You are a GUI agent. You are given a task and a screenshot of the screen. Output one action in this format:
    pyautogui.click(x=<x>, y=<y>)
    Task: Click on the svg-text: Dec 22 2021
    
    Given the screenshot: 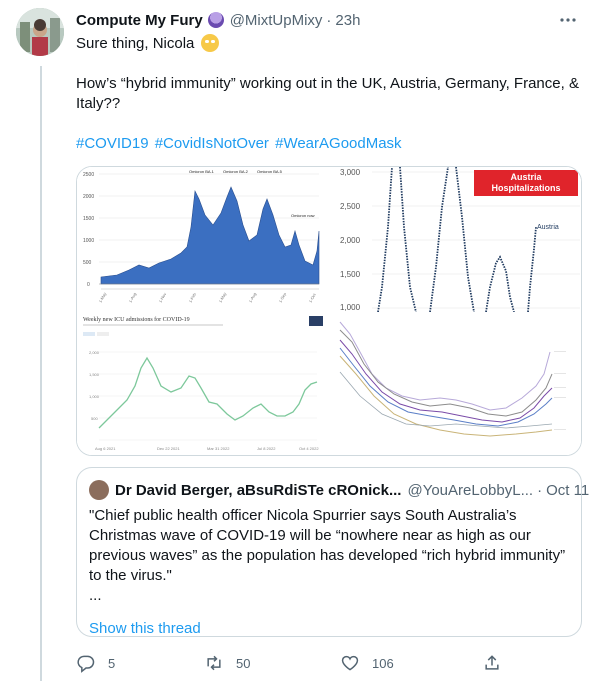 What is the action you would take?
    pyautogui.click(x=168, y=448)
    